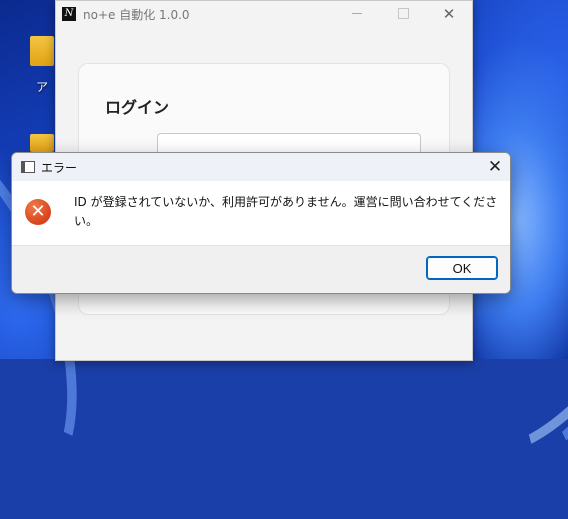 This screenshot has height=519, width=568. Describe the element at coordinates (495, 167) in the screenshot. I see `dialog-close-button: ✕` at that location.